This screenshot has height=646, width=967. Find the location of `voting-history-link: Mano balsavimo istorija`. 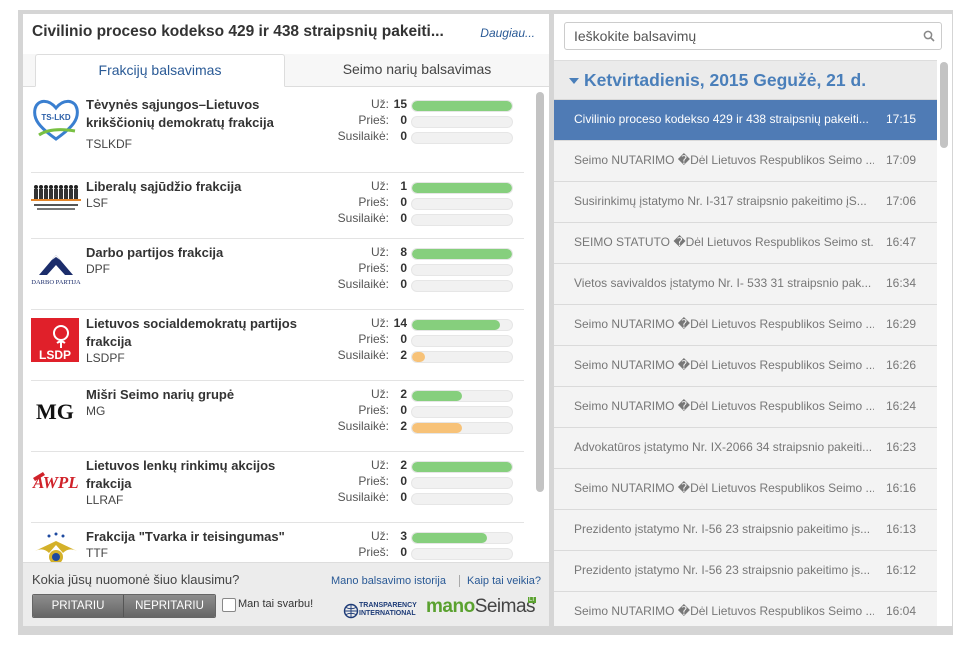

voting-history-link: Mano balsavimo istorija is located at coordinates (388, 581).